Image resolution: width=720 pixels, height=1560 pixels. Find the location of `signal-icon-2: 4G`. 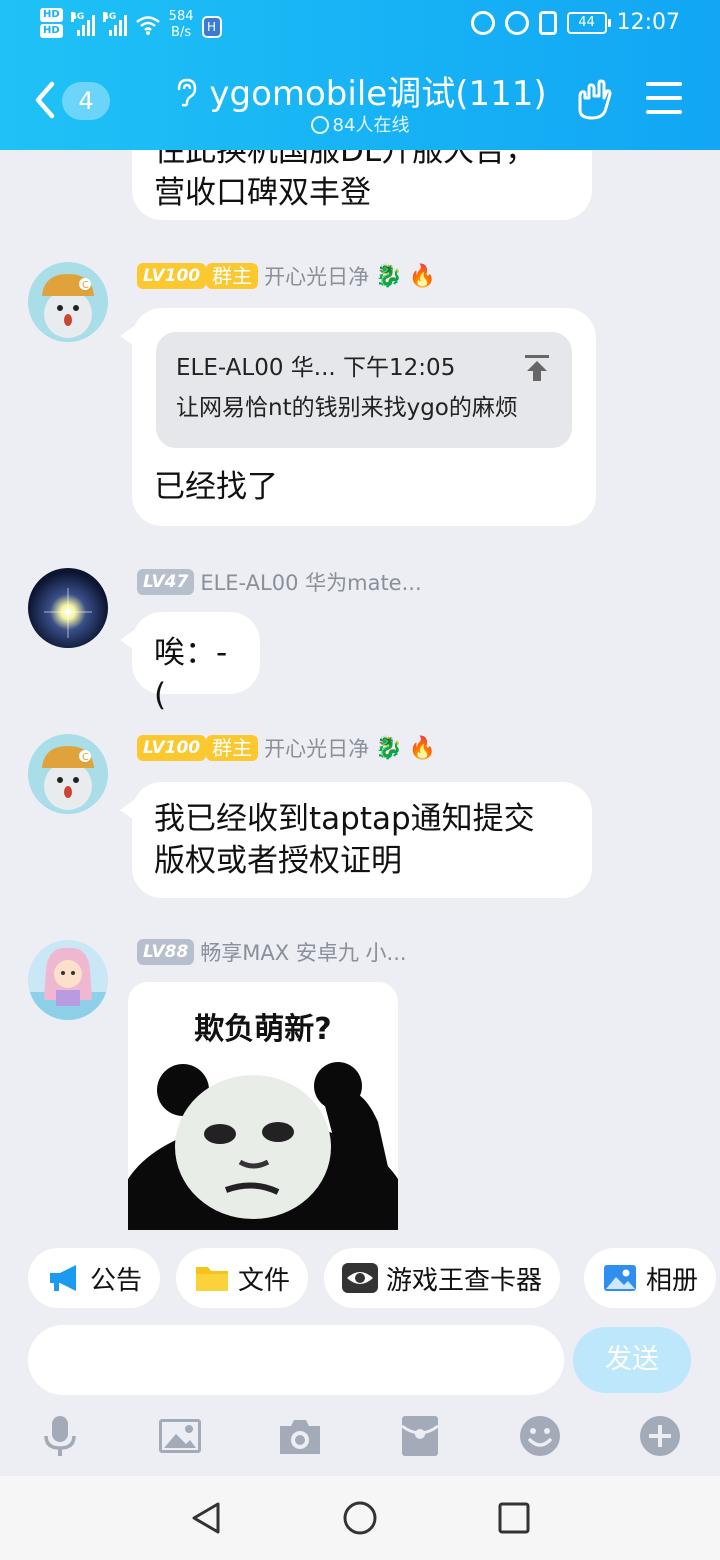

signal-icon-2: 4G is located at coordinates (114, 24).